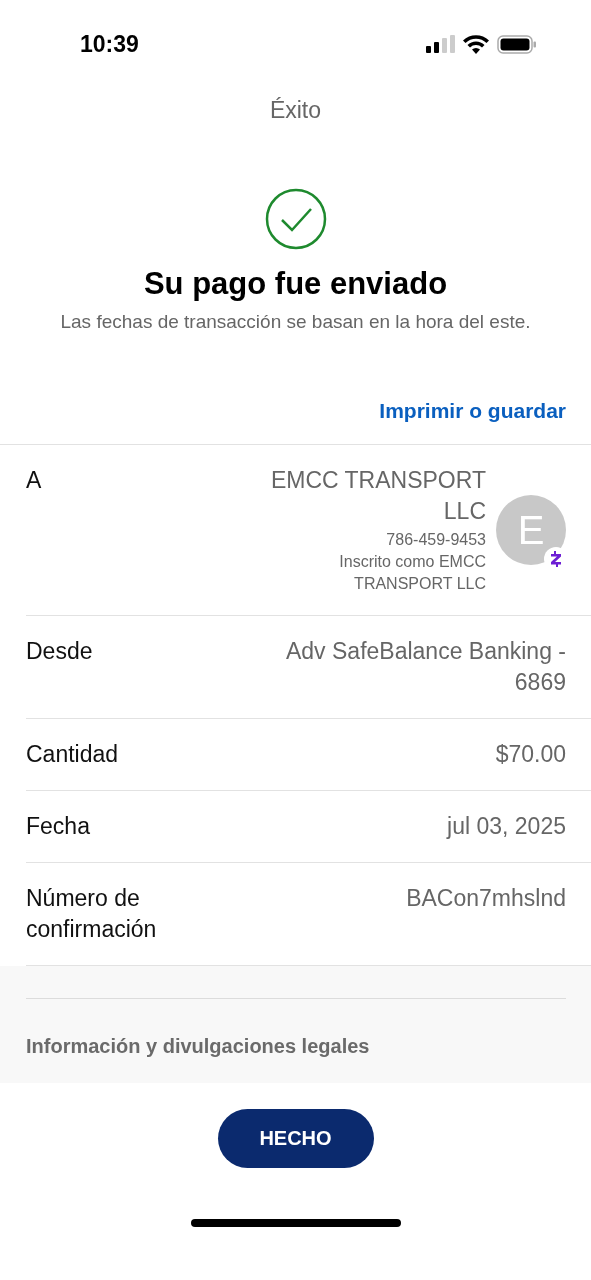 The image size is (591, 1280). What do you see at coordinates (412, 573) in the screenshot?
I see `enrollment-note: Inscrito como EMCC TRANSPORT LLC` at bounding box center [412, 573].